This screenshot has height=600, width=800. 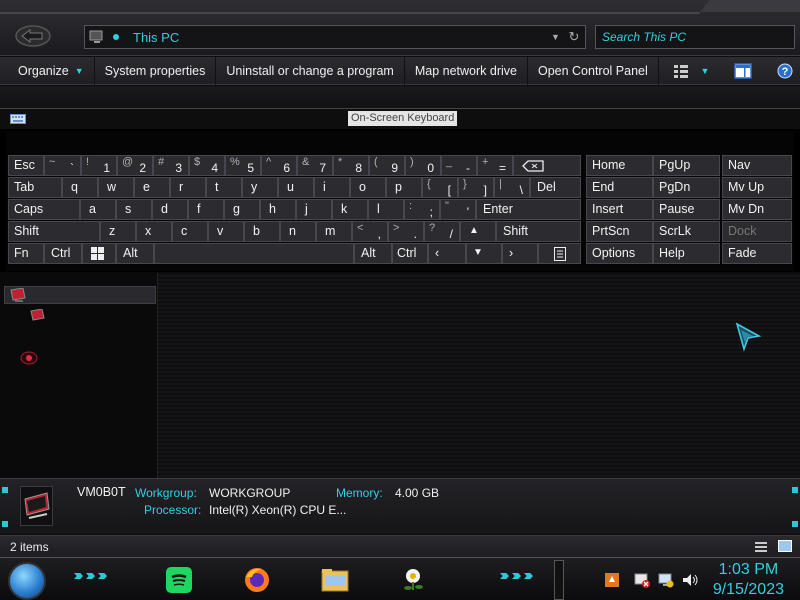 What do you see at coordinates (785, 71) in the screenshot?
I see `help-icon: ?` at bounding box center [785, 71].